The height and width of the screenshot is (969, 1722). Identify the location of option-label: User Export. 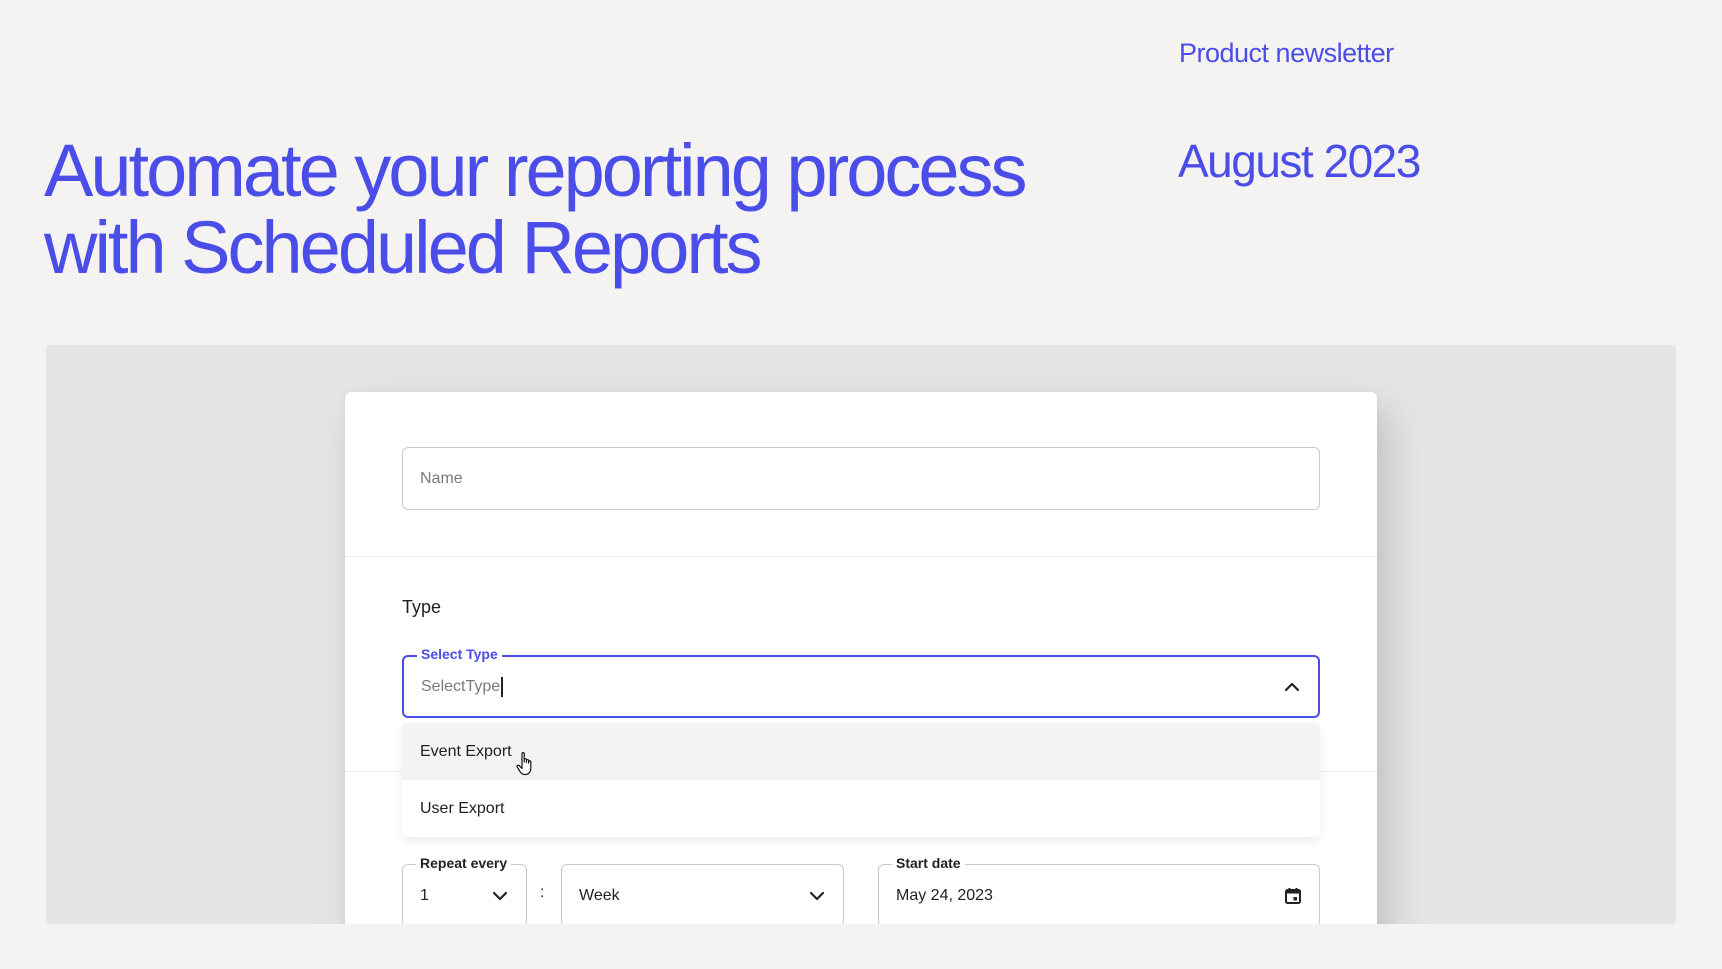
(462, 808).